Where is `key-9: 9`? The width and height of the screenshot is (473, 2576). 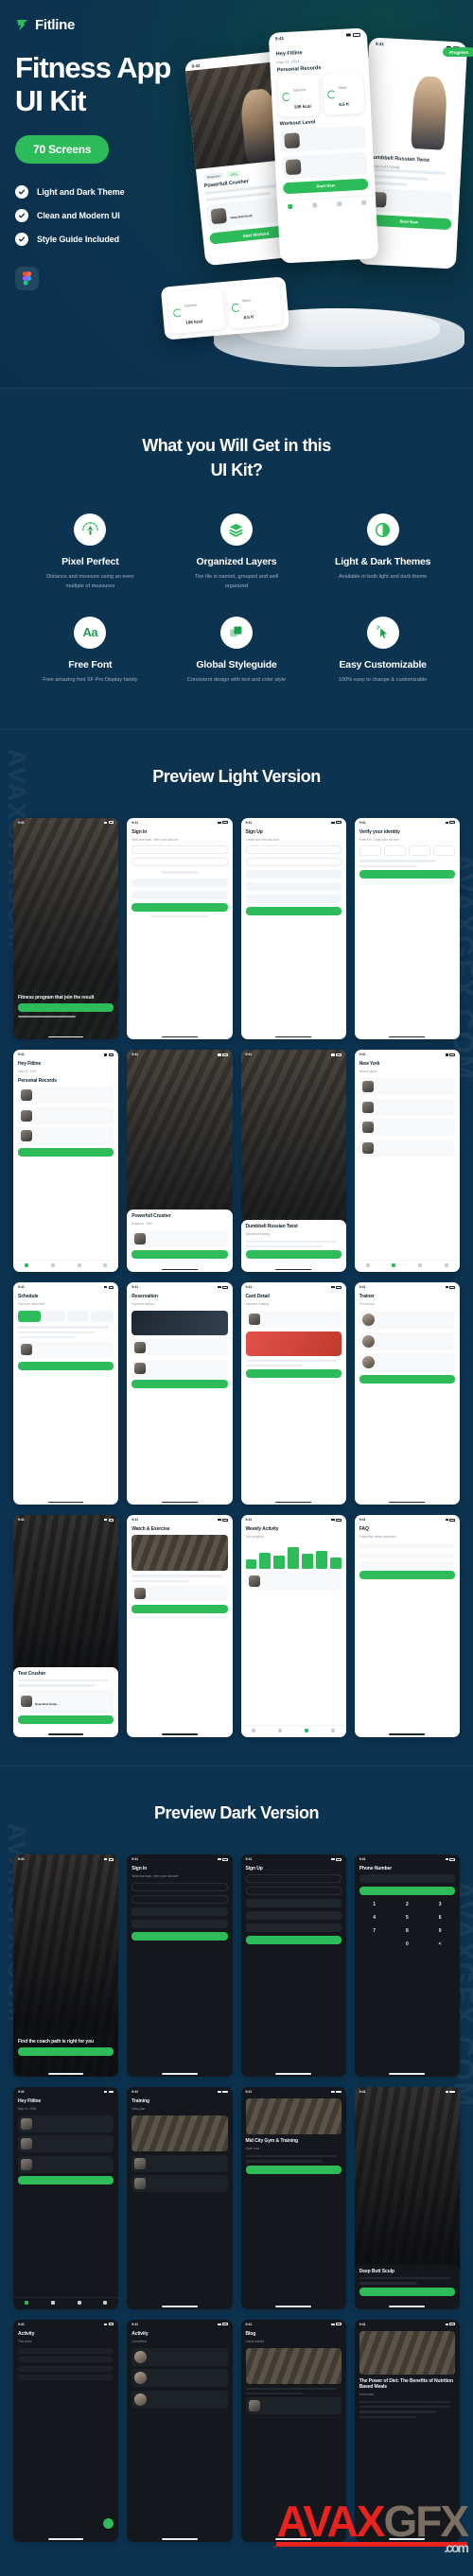 key-9: 9 is located at coordinates (440, 1930).